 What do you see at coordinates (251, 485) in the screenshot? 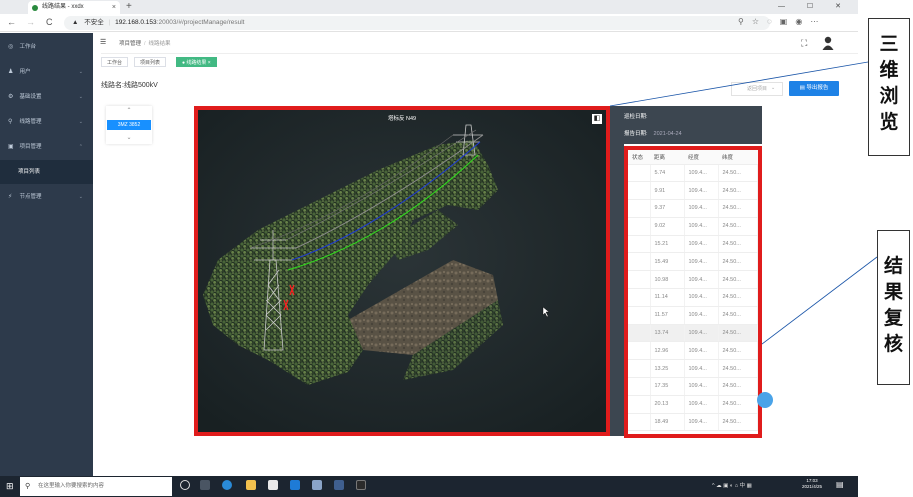
I see `file-explorer-icon` at bounding box center [251, 485].